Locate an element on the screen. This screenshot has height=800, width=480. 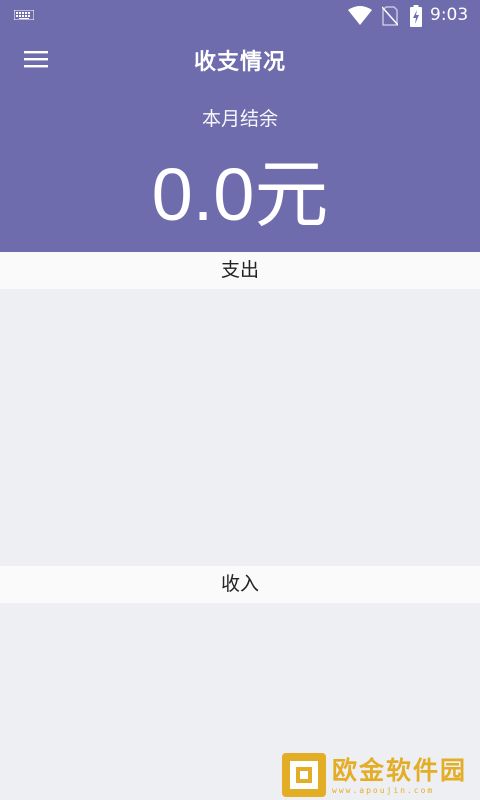
no-sim-icon is located at coordinates (390, 16).